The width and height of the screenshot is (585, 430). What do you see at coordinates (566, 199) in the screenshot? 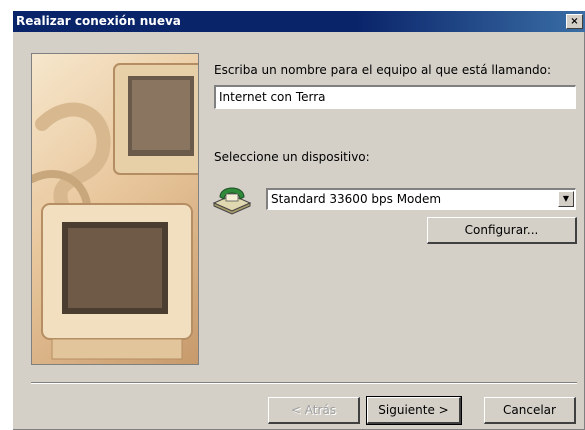
I see `chevron-down-icon: ▼` at bounding box center [566, 199].